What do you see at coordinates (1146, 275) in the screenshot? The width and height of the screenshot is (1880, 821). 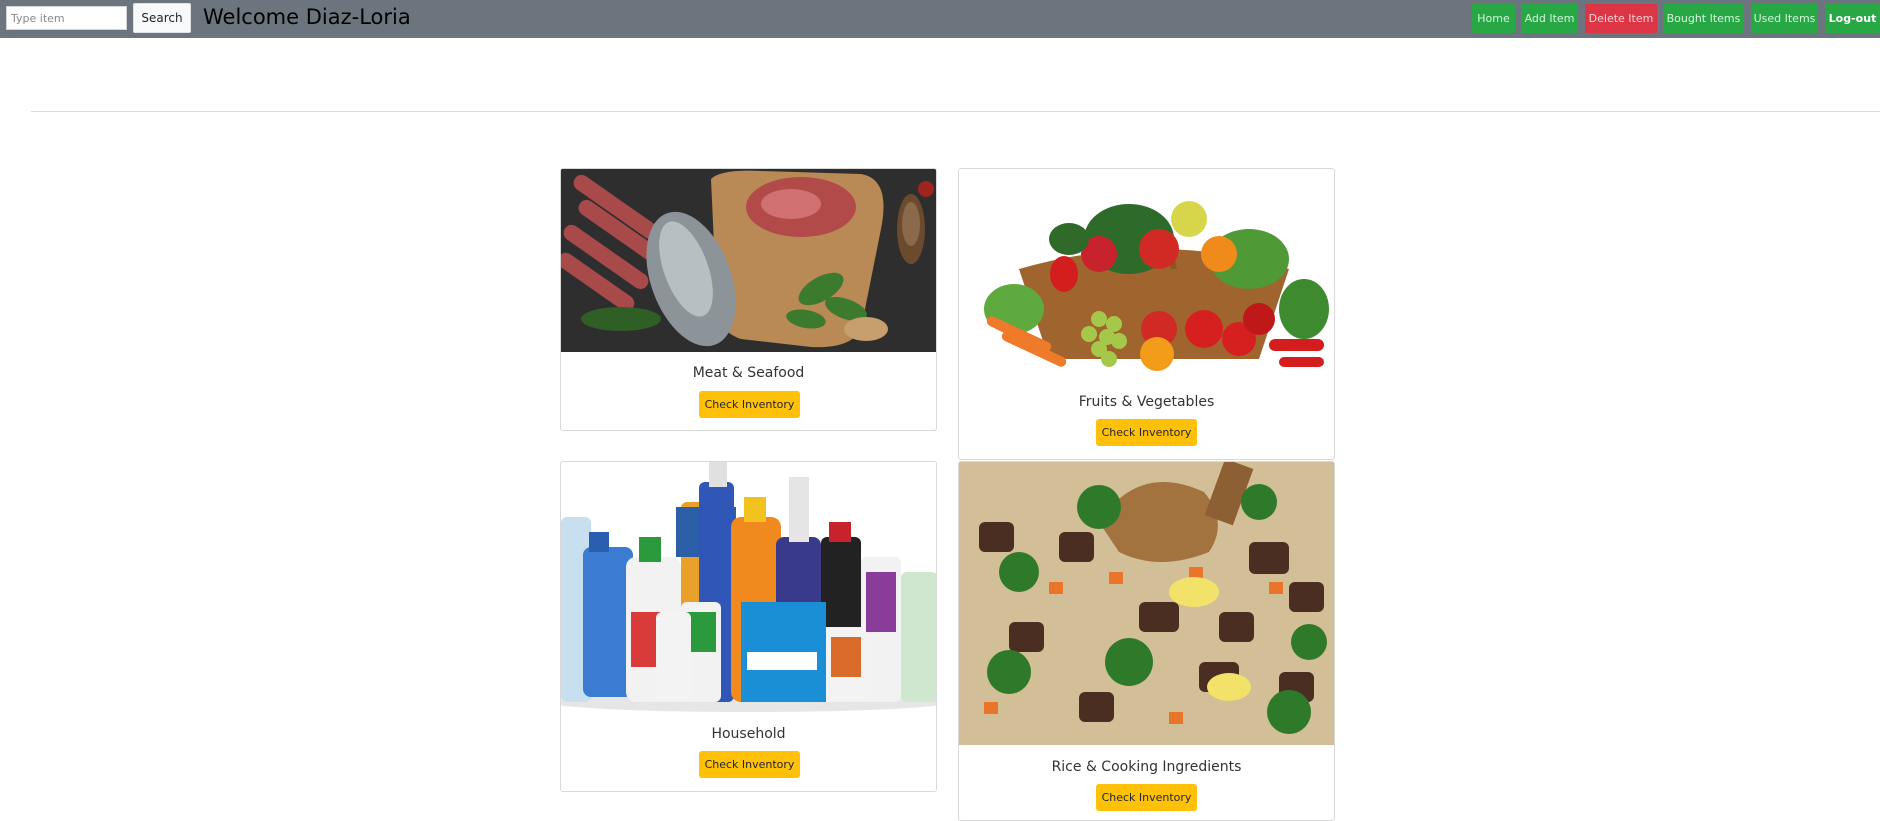 I see `fruits-vegetables-image` at bounding box center [1146, 275].